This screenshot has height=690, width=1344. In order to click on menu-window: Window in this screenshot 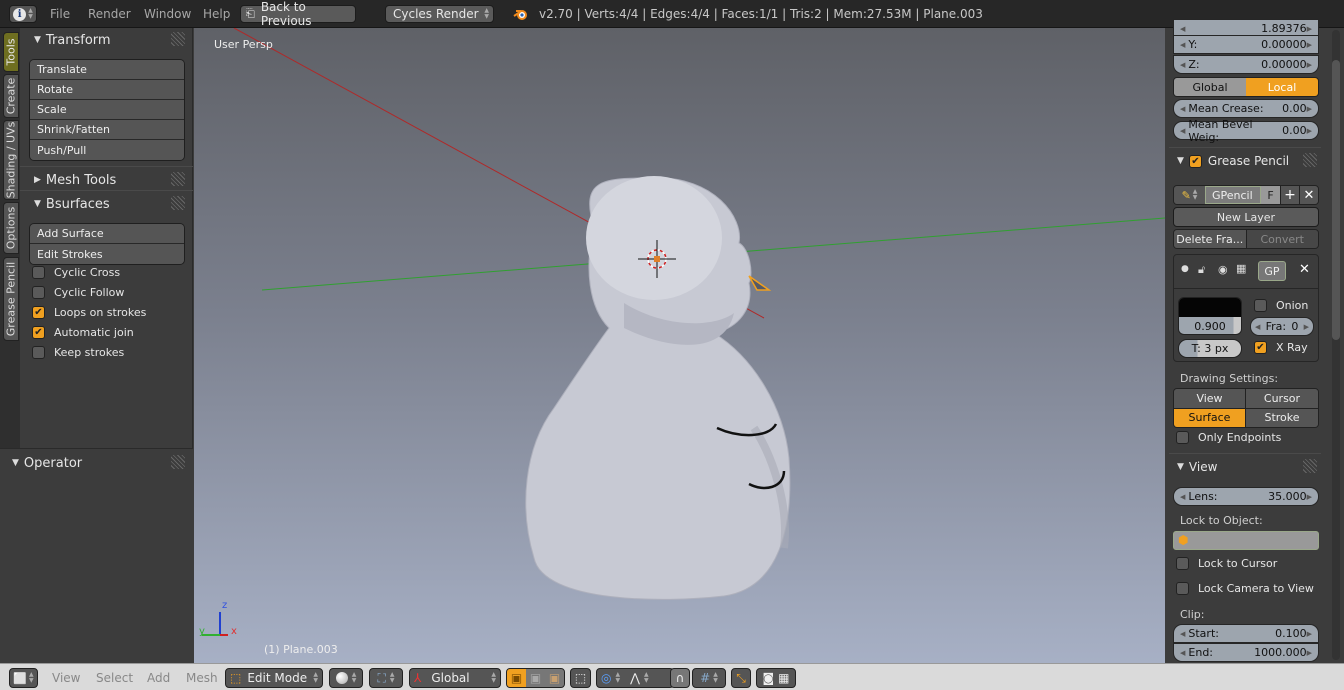, I will do `click(167, 14)`.